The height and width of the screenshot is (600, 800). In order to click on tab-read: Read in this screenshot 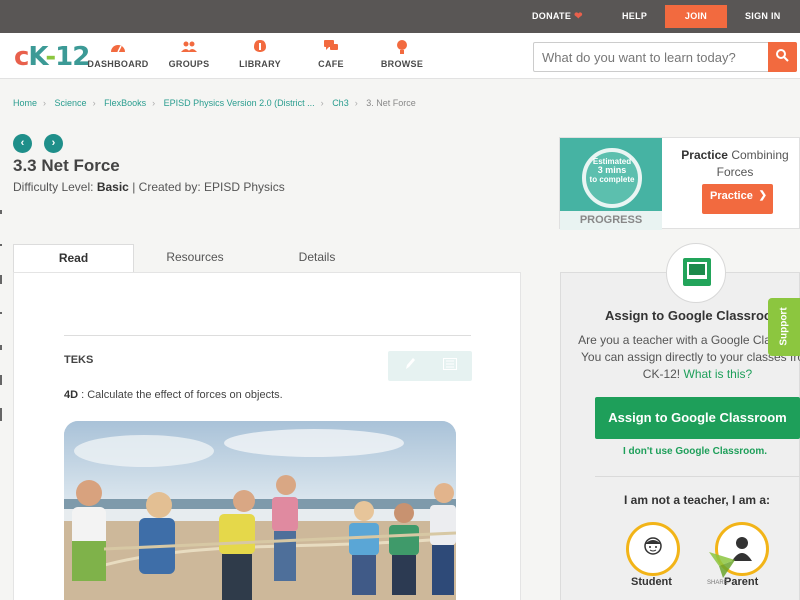, I will do `click(73, 258)`.